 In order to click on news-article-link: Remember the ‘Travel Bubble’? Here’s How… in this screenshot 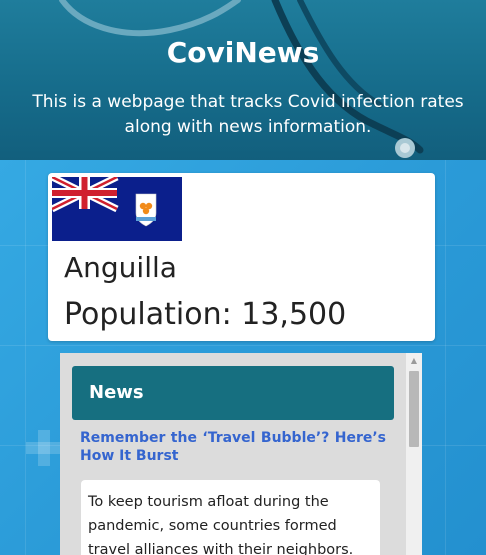, I will do `click(233, 447)`.